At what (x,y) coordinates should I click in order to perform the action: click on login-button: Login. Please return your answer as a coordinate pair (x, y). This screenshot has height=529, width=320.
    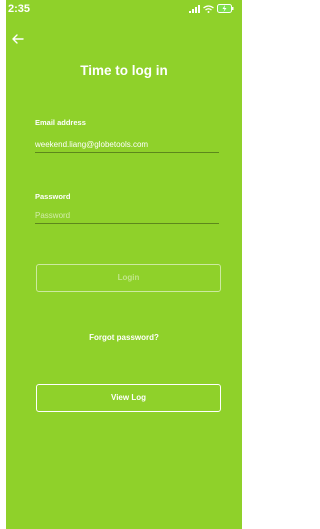
    Looking at the image, I should click on (128, 278).